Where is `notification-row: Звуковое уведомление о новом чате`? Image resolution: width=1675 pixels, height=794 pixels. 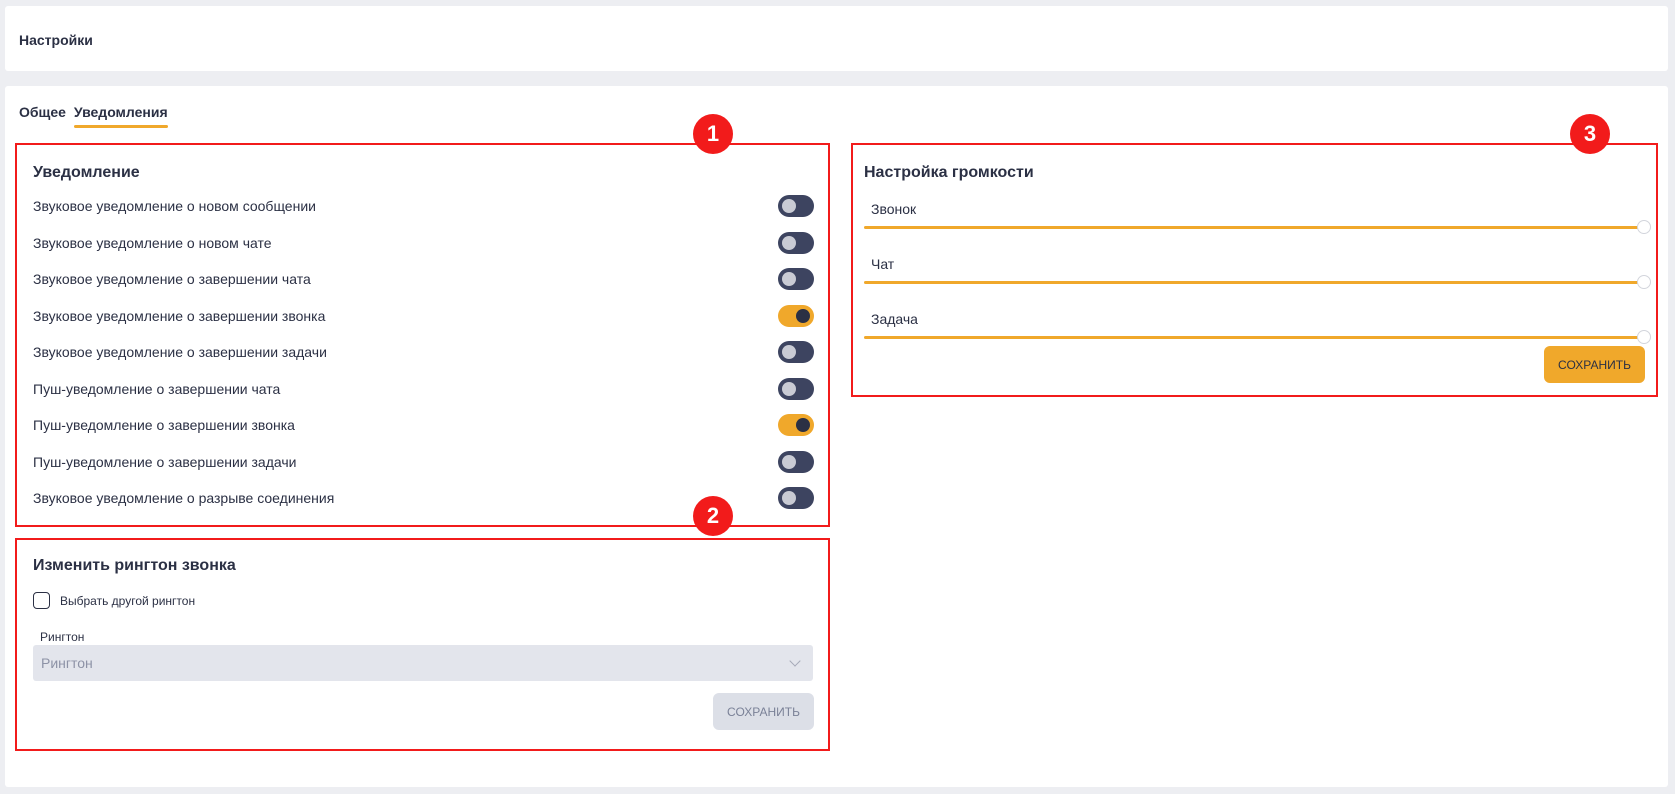 notification-row: Звуковое уведомление о новом чате is located at coordinates (423, 243).